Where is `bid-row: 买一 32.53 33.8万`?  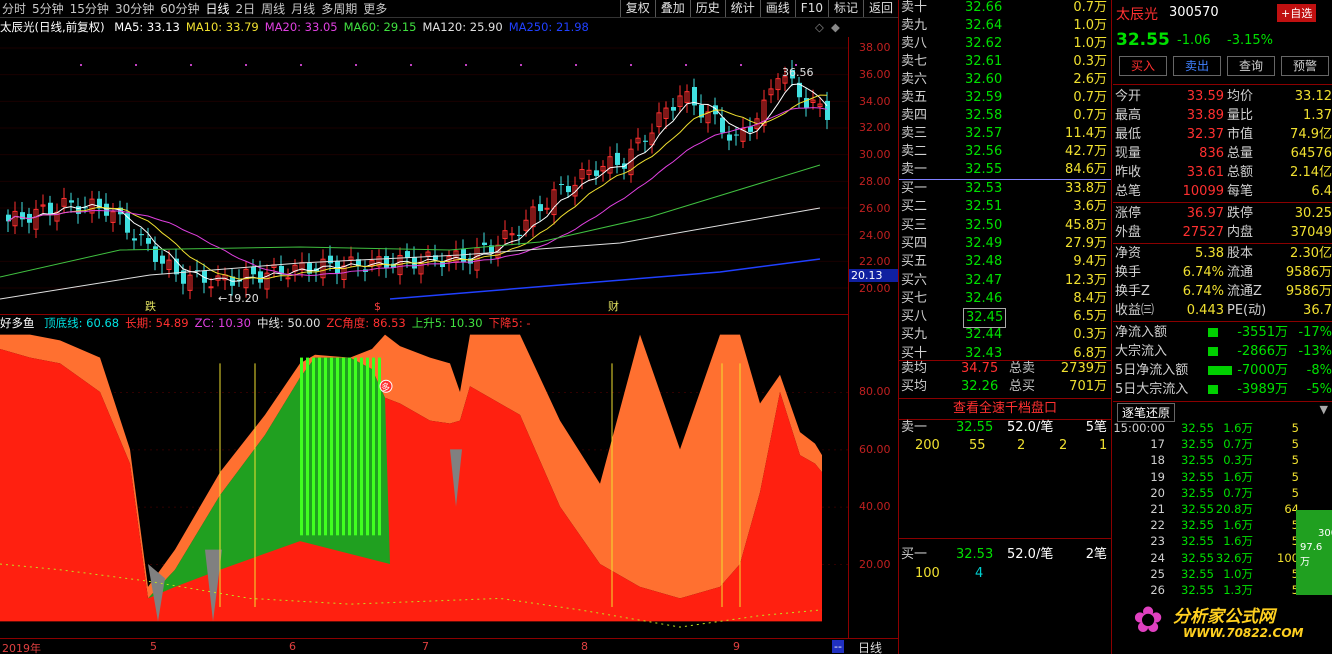
bid-row: 买一 32.53 33.8万 is located at coordinates (1005, 189).